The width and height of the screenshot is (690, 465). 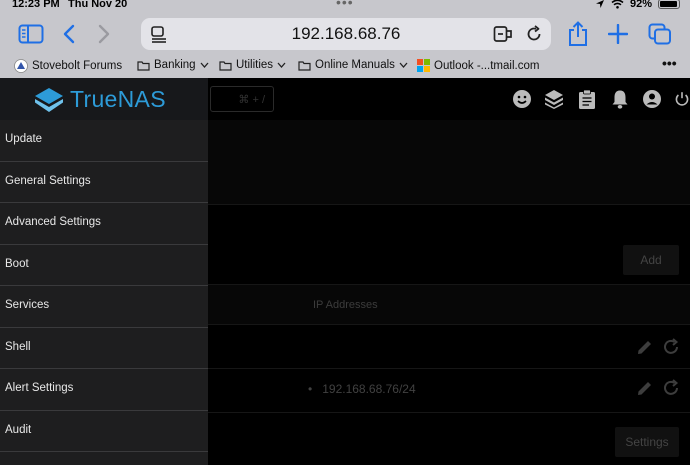 I want to click on status-time: 12:23 PM, so click(x=36, y=5).